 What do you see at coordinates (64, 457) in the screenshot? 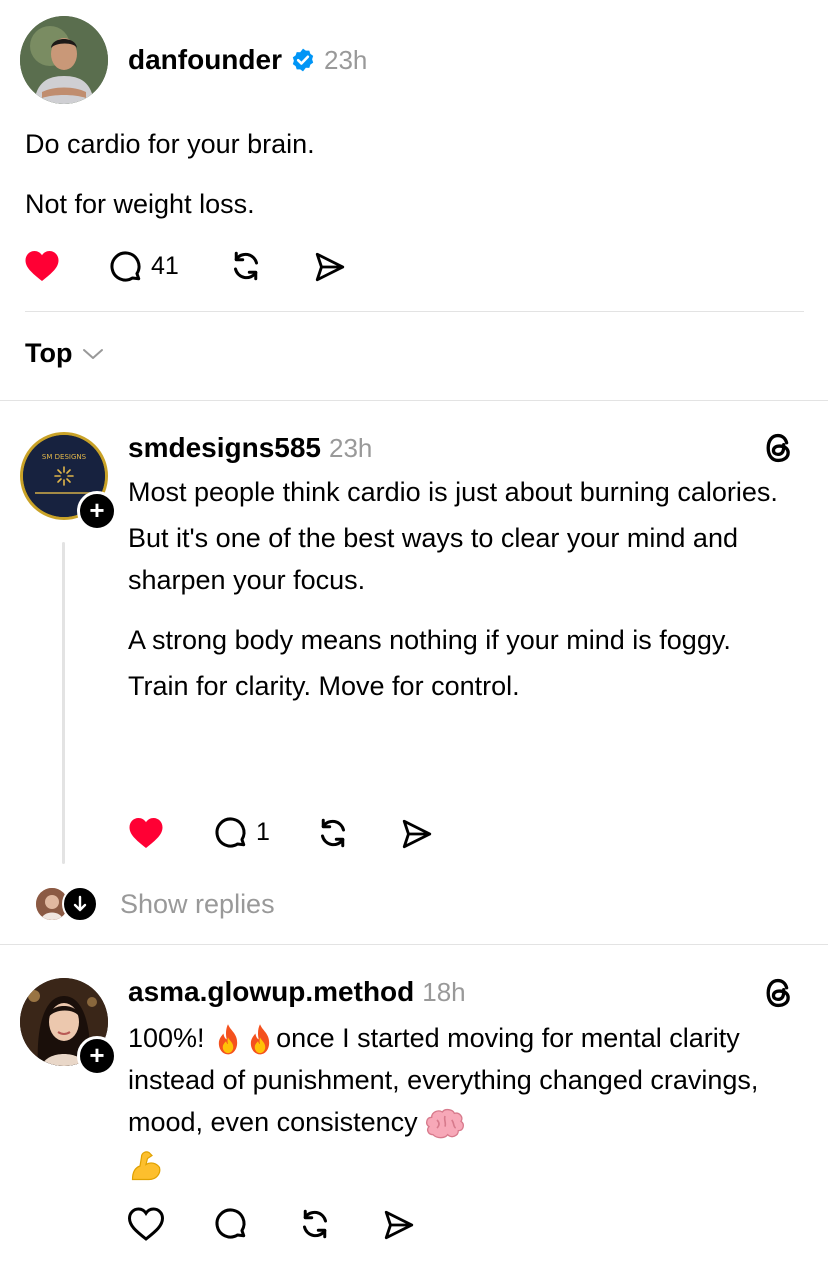
I see `svg-text: SM DESIGNS` at bounding box center [64, 457].